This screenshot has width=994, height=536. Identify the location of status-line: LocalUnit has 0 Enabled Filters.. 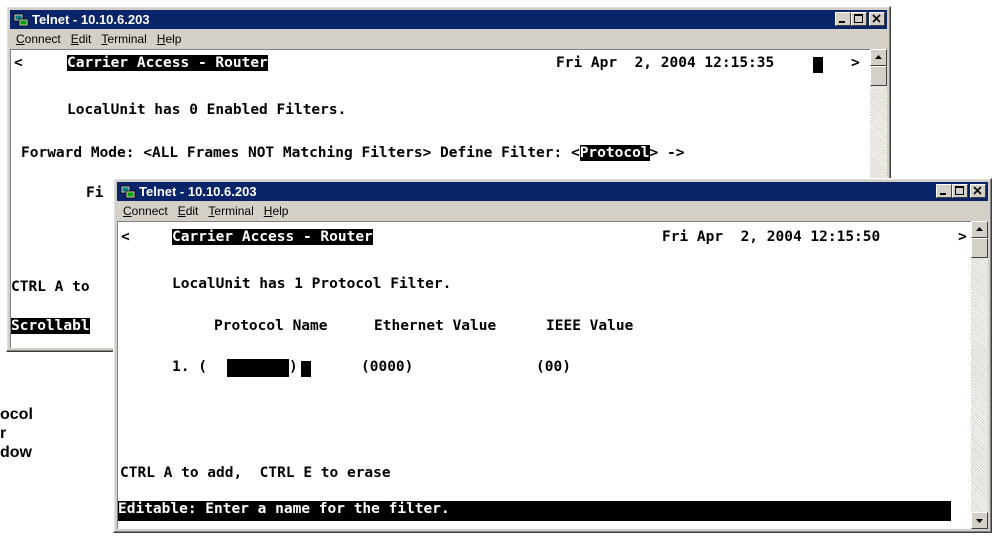
(207, 110).